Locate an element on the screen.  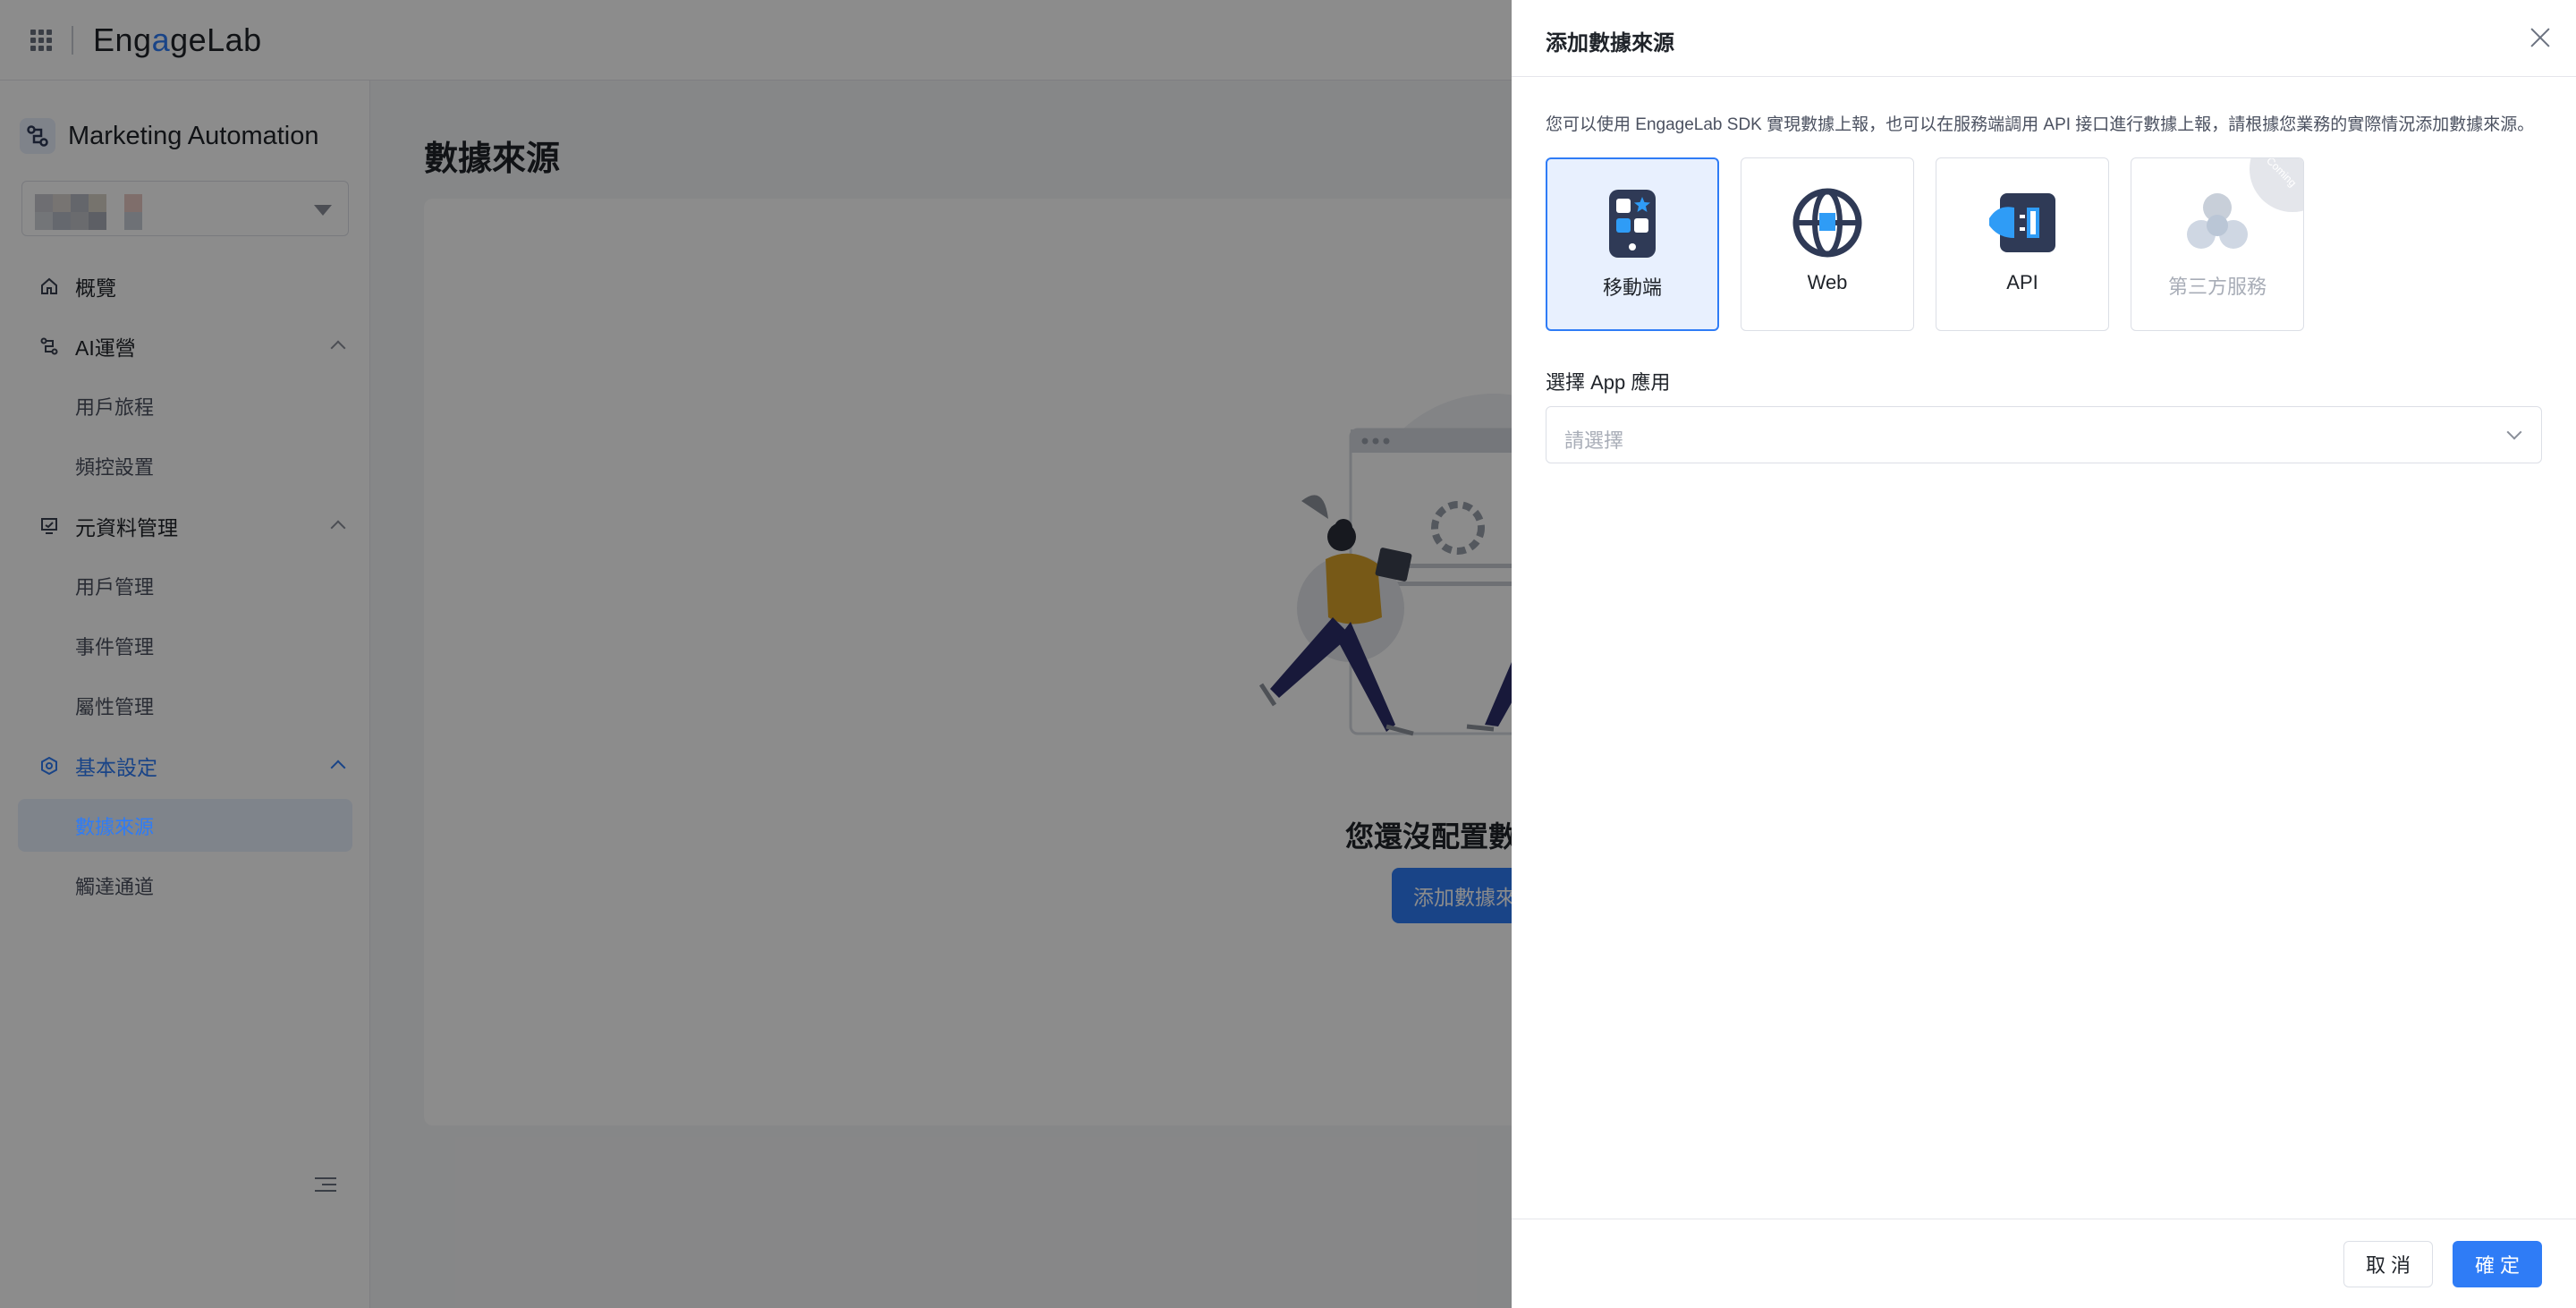
app-select: 請選擇 is located at coordinates (2044, 434).